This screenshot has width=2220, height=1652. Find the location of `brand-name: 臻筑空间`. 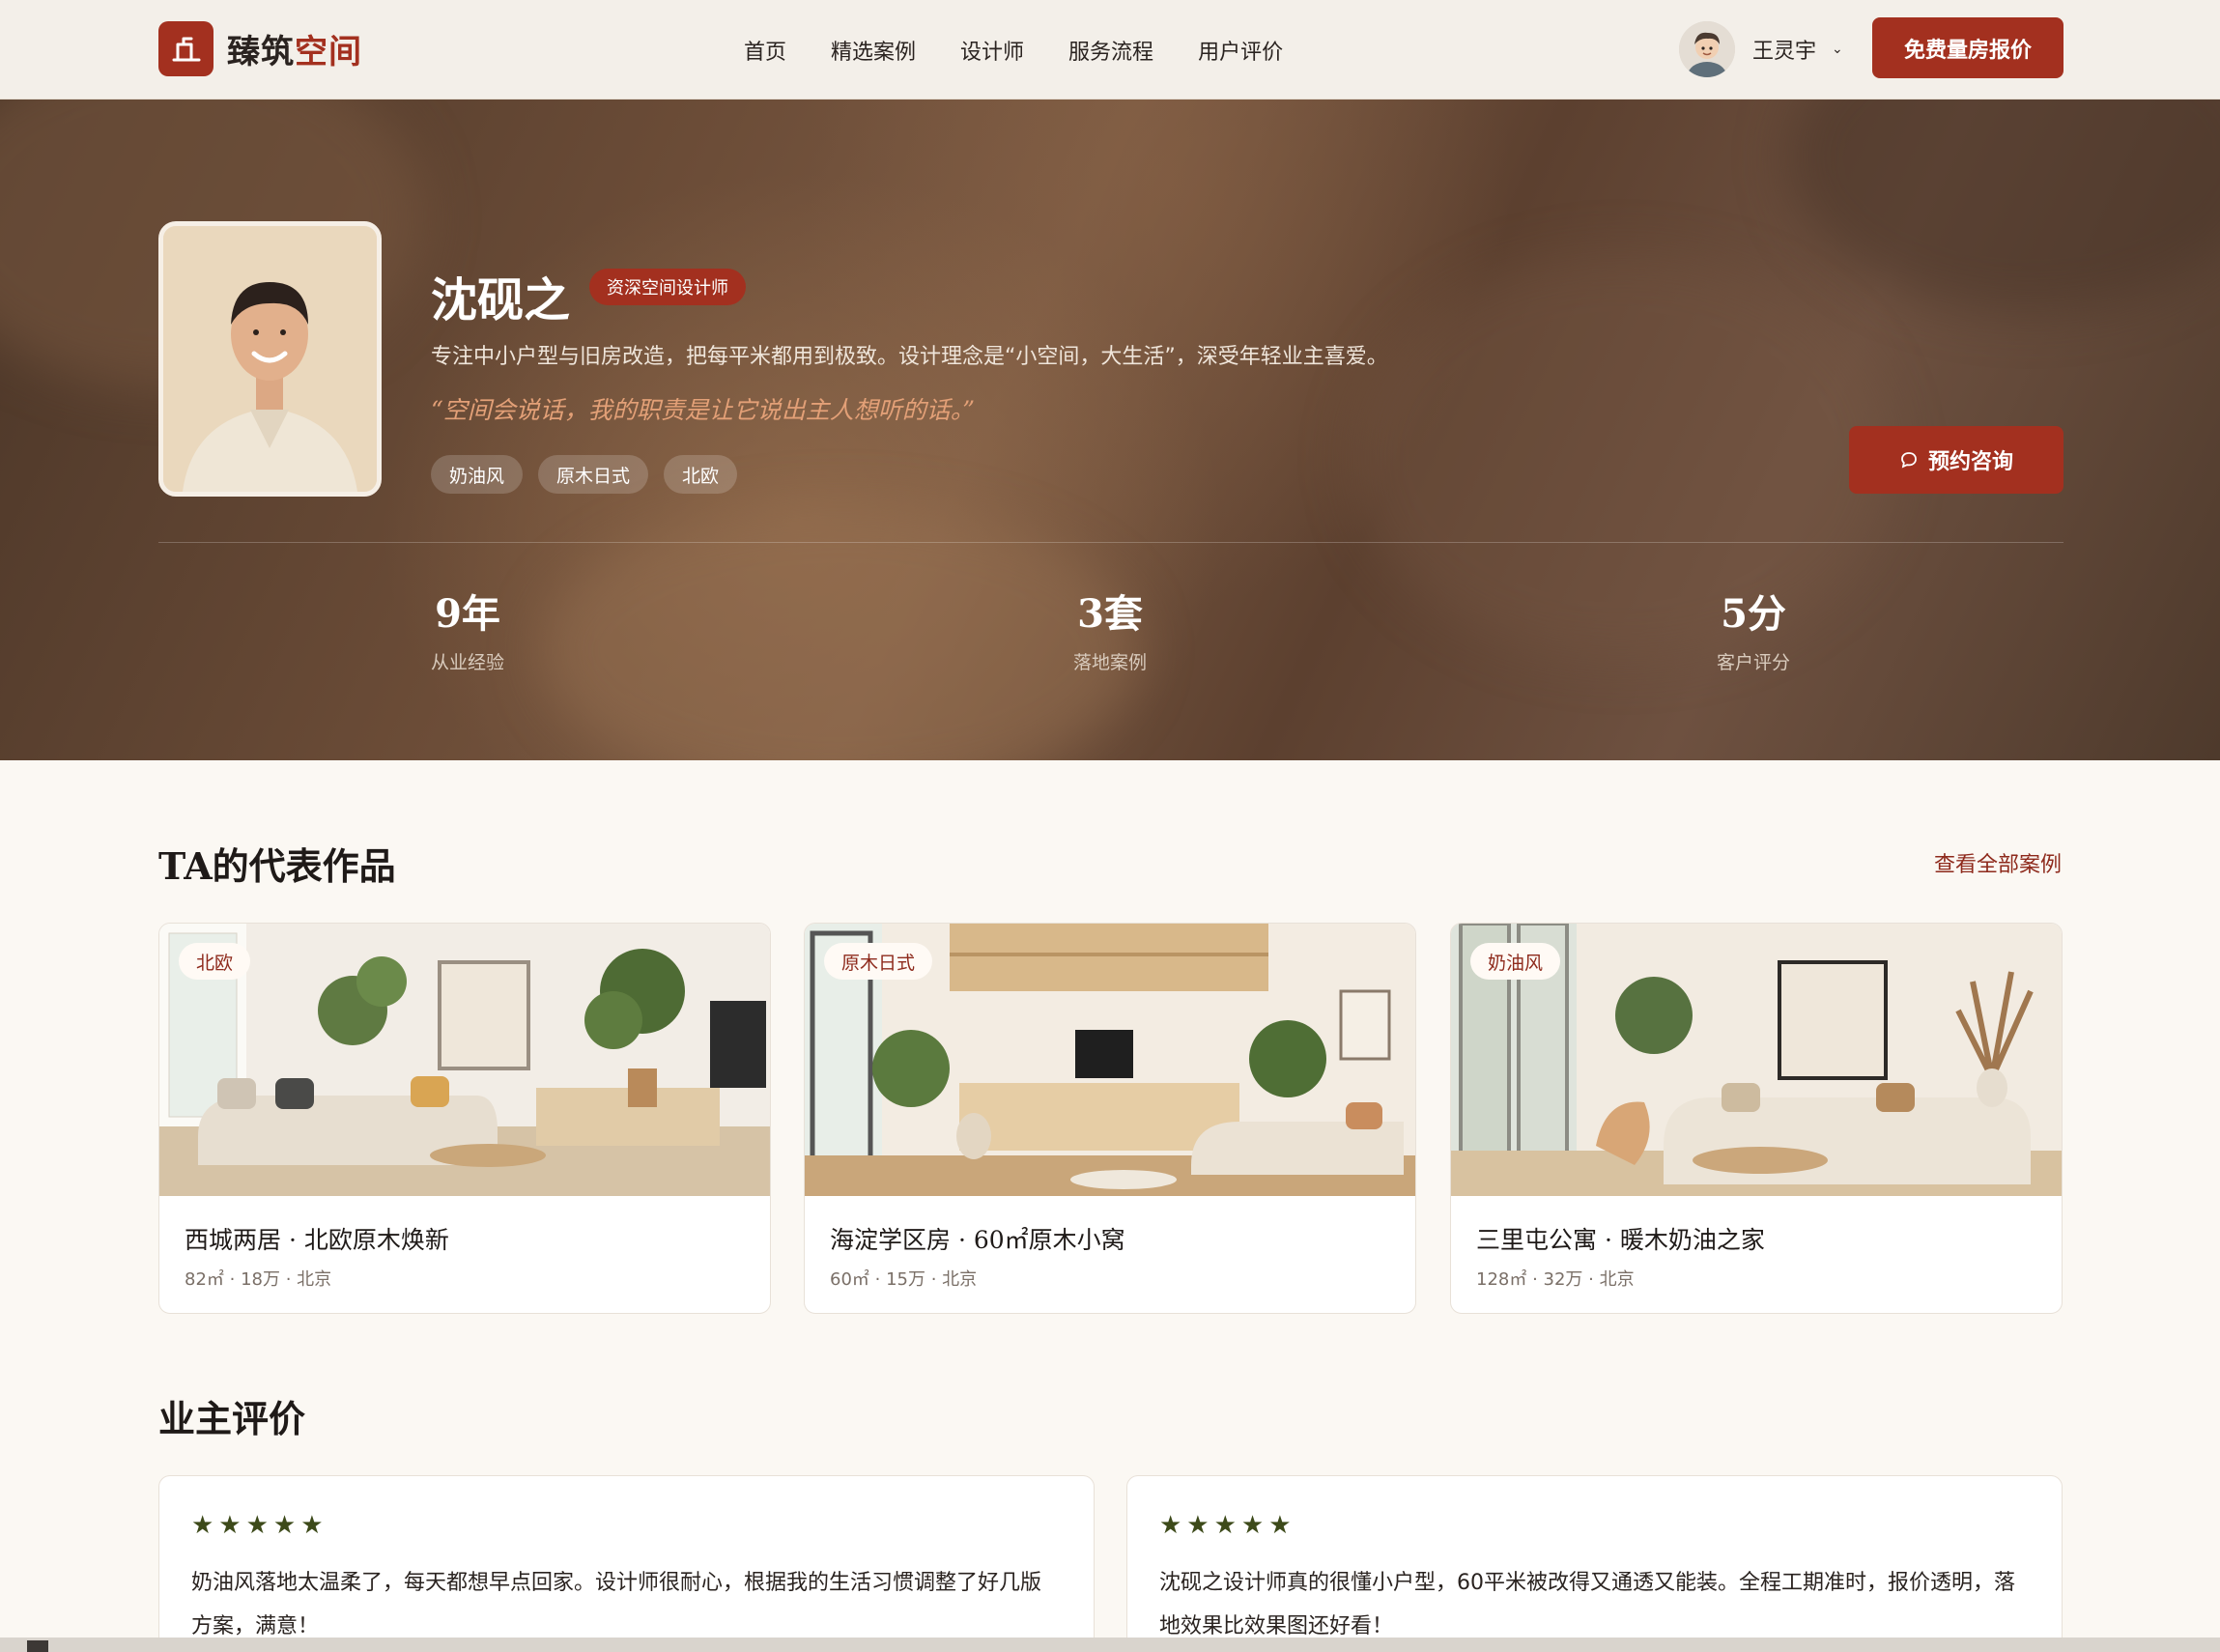

brand-name: 臻筑空间 is located at coordinates (294, 52).